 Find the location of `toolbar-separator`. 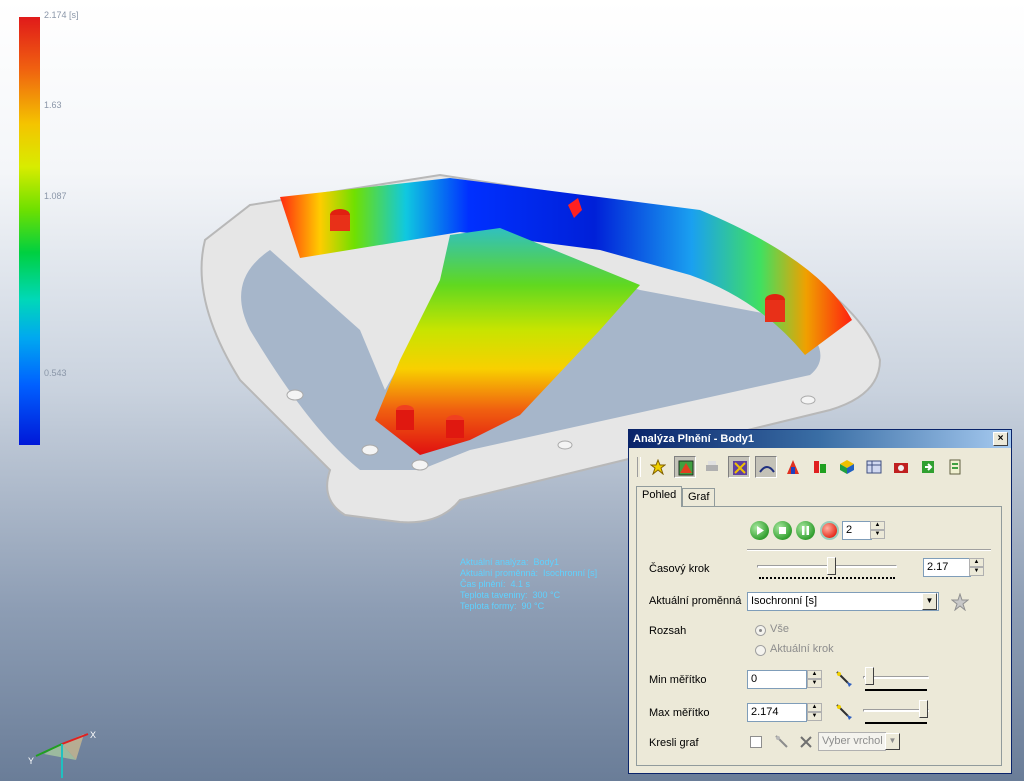

toolbar-separator is located at coordinates (639, 467).